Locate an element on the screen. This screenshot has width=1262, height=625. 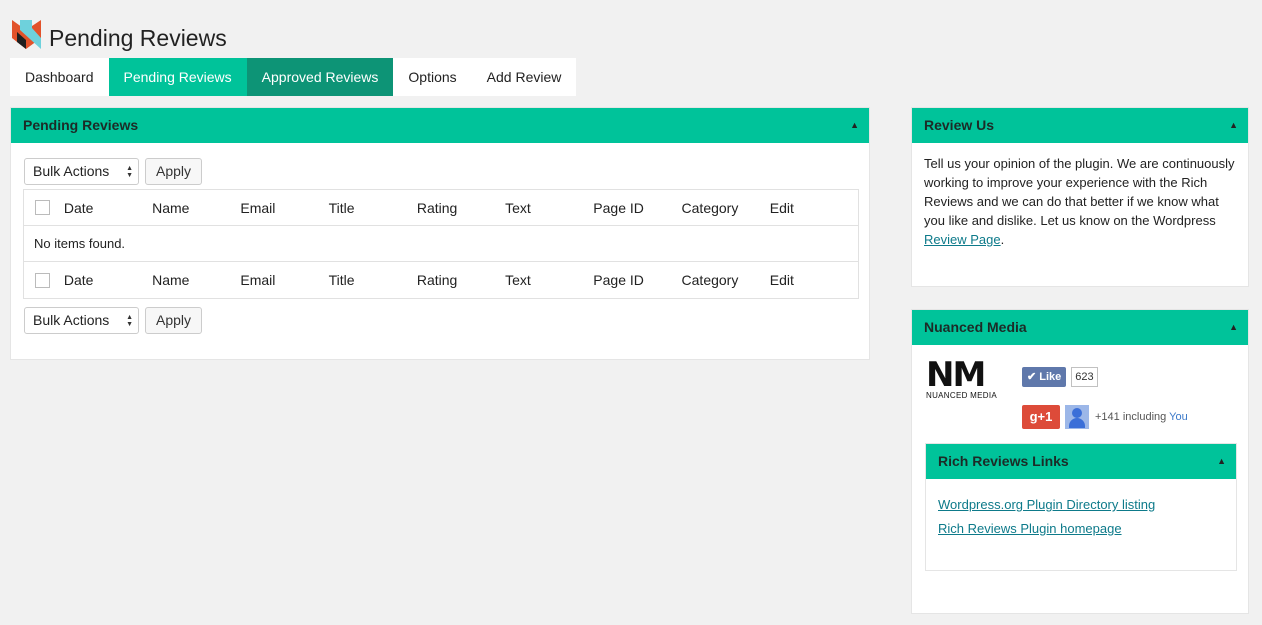
column-footer-page-id: Page ID is located at coordinates (637, 280).